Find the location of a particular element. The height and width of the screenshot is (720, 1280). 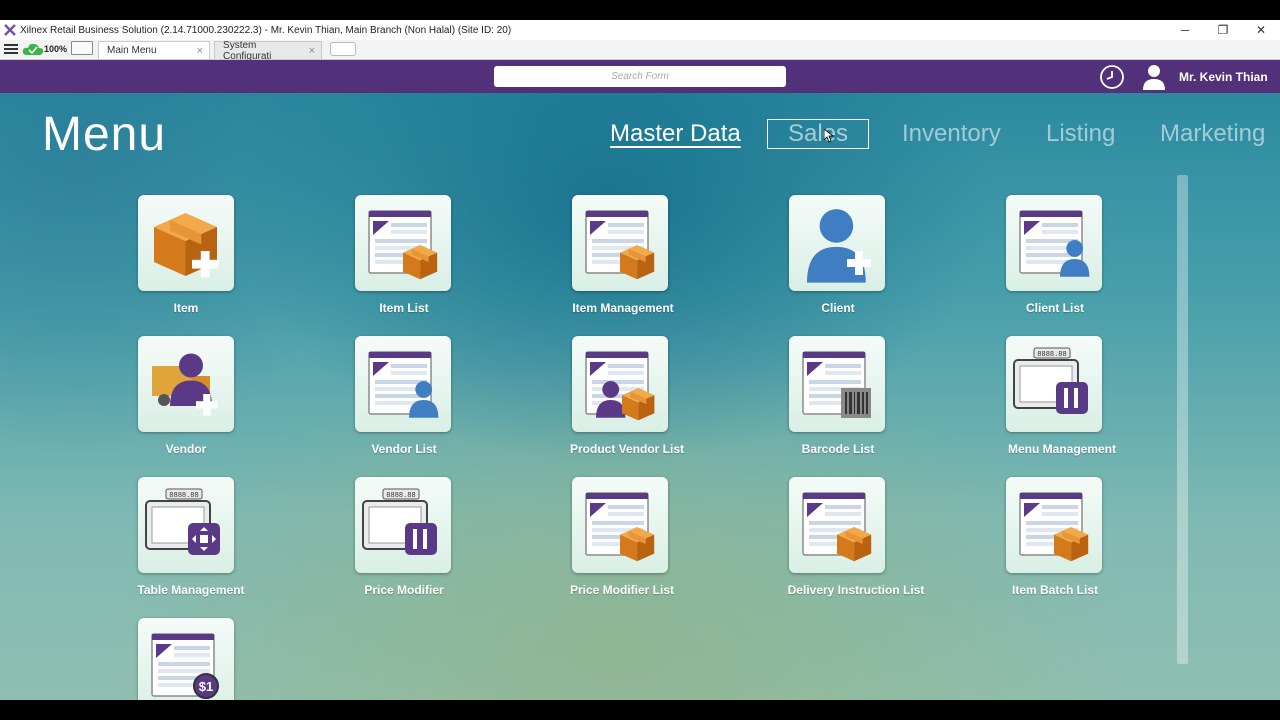

menu-tile-label: Price Modifier List is located at coordinates (622, 590).